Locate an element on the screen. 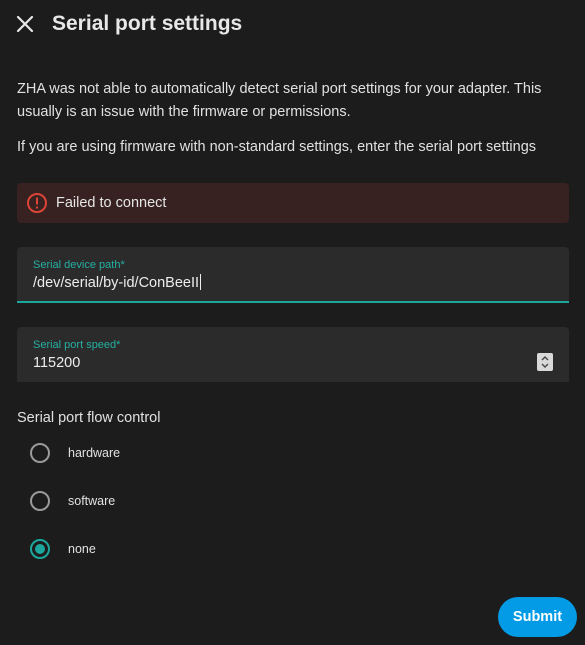 Image resolution: width=585 pixels, height=645 pixels. serial-device-path-input: /dev/serial/by-id/ConBeeII is located at coordinates (117, 283).